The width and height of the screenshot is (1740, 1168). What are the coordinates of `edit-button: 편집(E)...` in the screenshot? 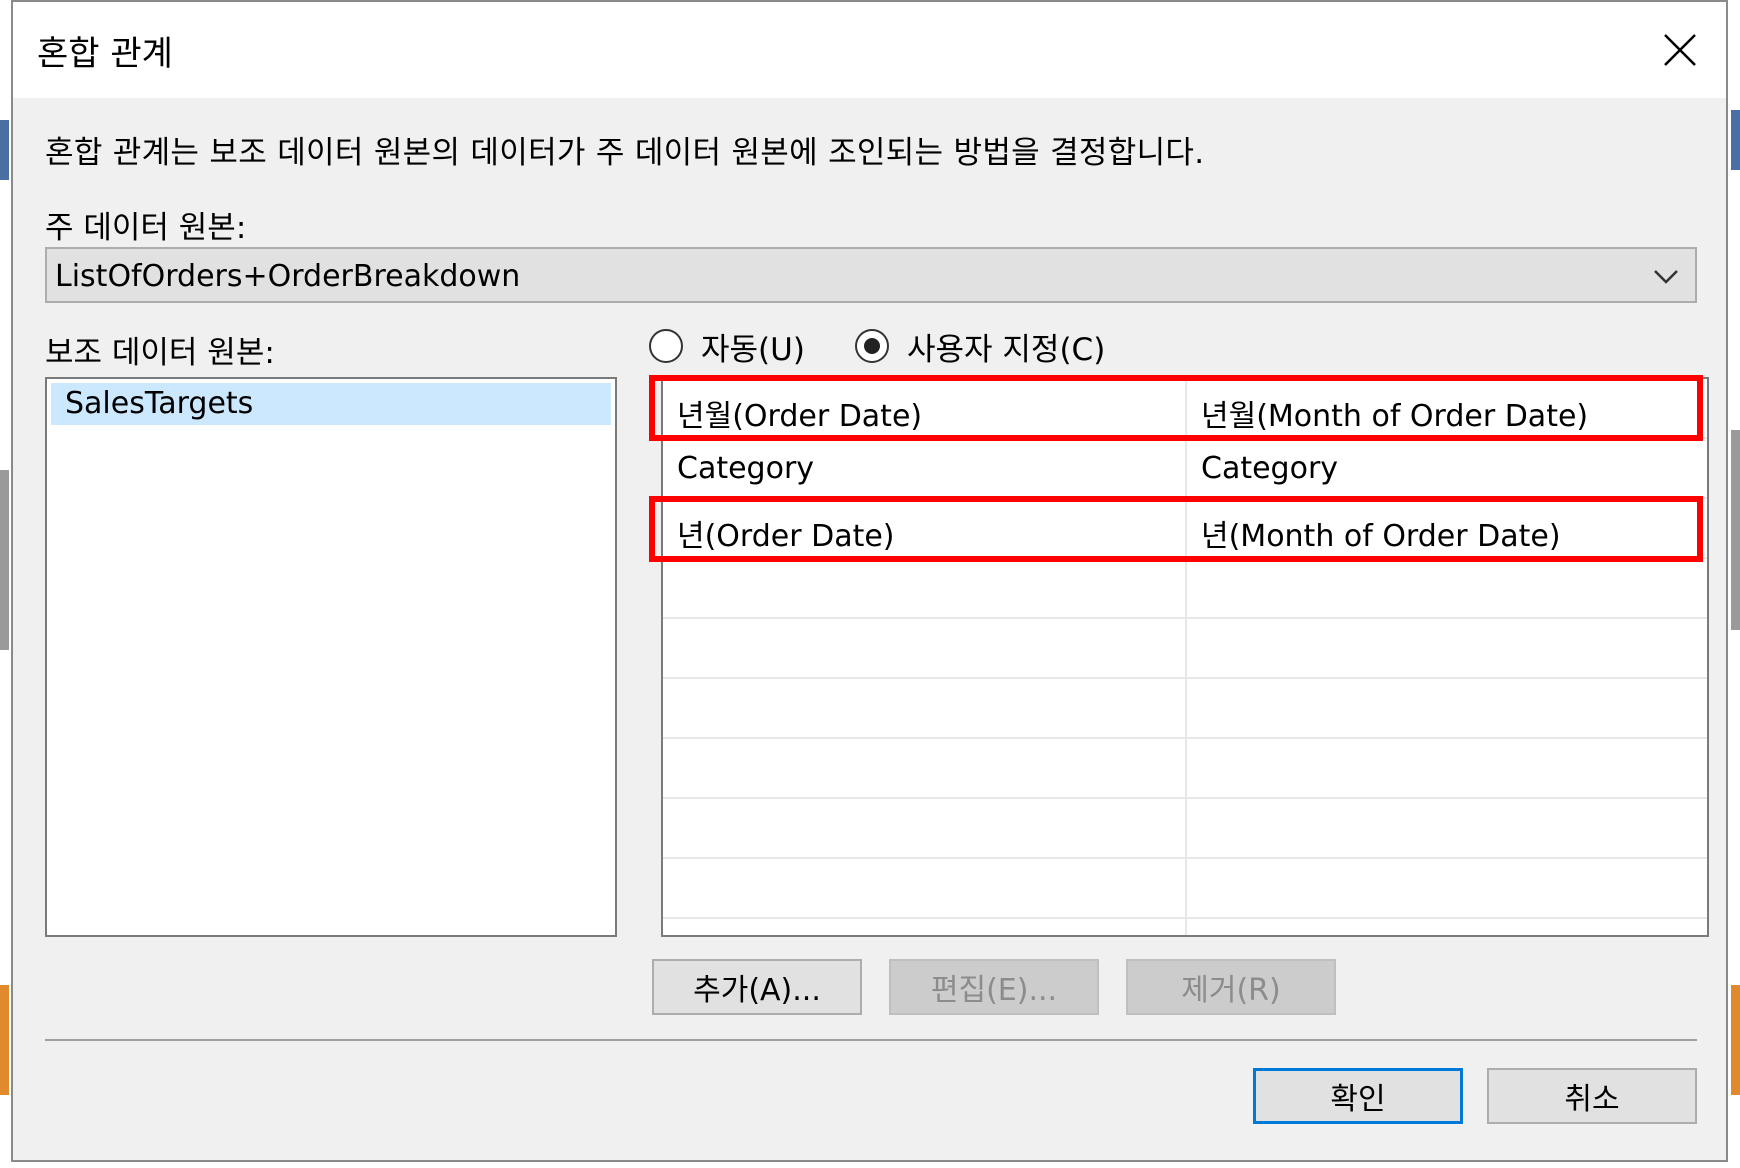 It's located at (994, 987).